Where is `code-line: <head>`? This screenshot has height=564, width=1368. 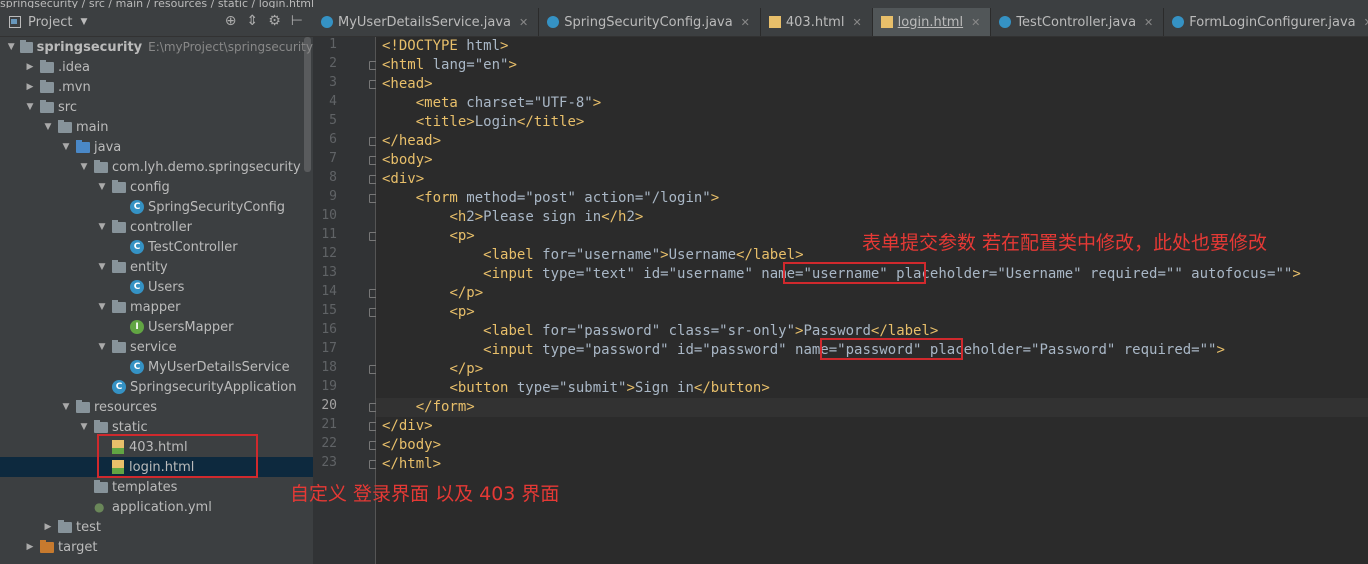 code-line: <head> is located at coordinates (407, 84).